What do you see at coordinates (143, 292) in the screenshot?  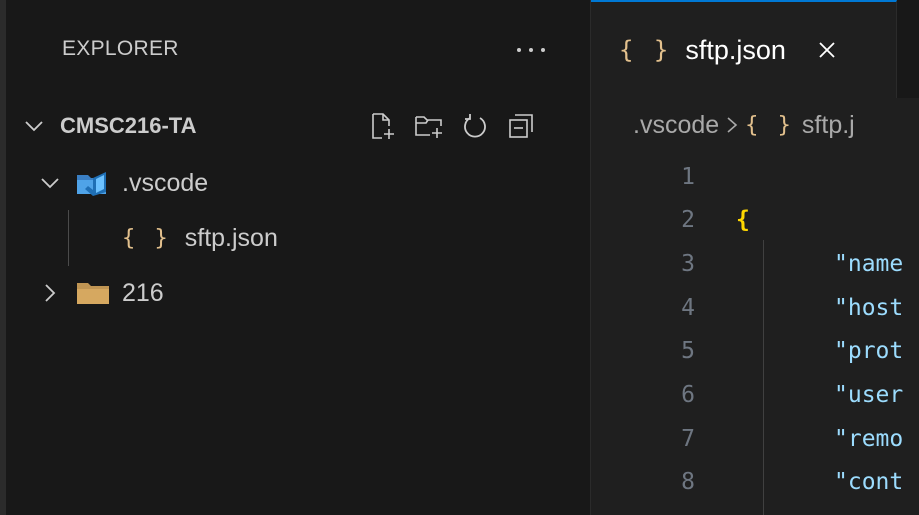 I see `tree-item-label: 216` at bounding box center [143, 292].